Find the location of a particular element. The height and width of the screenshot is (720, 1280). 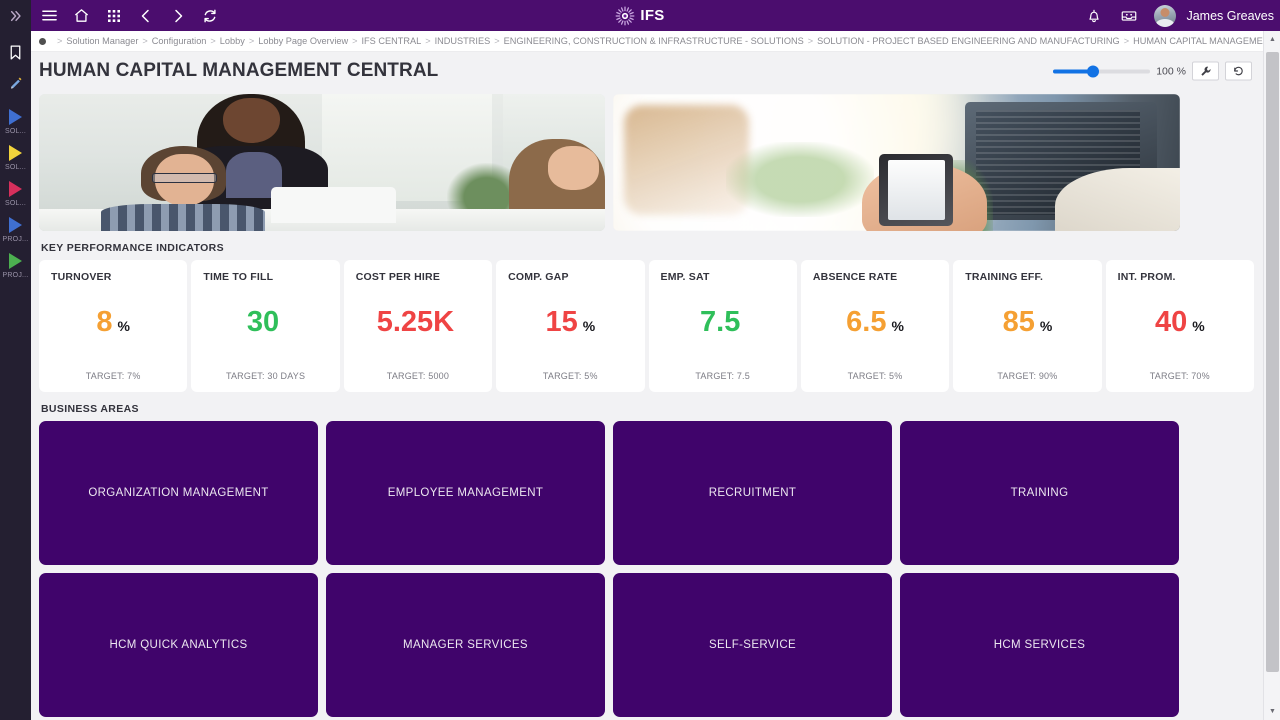

tile-label: SELF-SERVICE is located at coordinates (752, 645).